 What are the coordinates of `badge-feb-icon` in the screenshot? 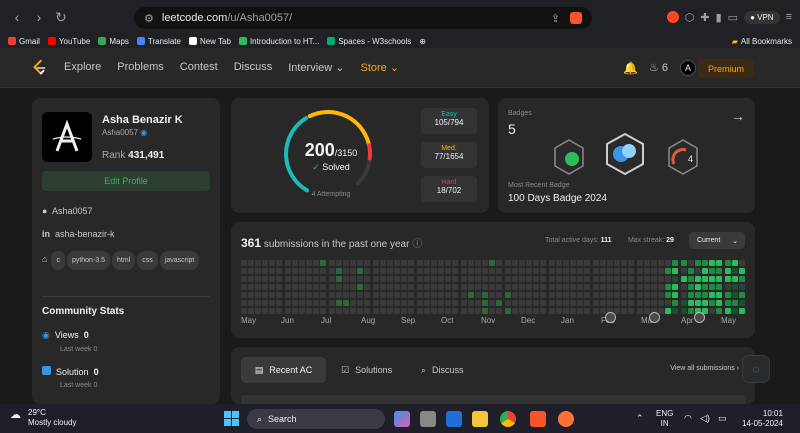 It's located at (654, 317).